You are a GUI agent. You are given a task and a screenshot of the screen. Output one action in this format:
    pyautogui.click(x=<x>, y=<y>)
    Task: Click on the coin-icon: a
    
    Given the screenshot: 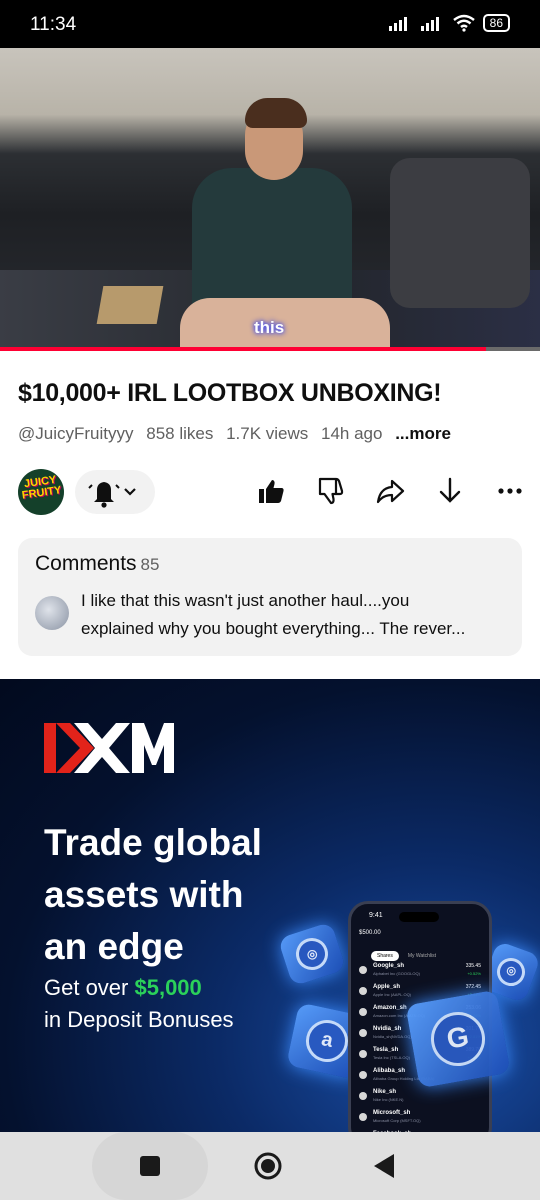 What is the action you would take?
    pyautogui.click(x=327, y=1041)
    